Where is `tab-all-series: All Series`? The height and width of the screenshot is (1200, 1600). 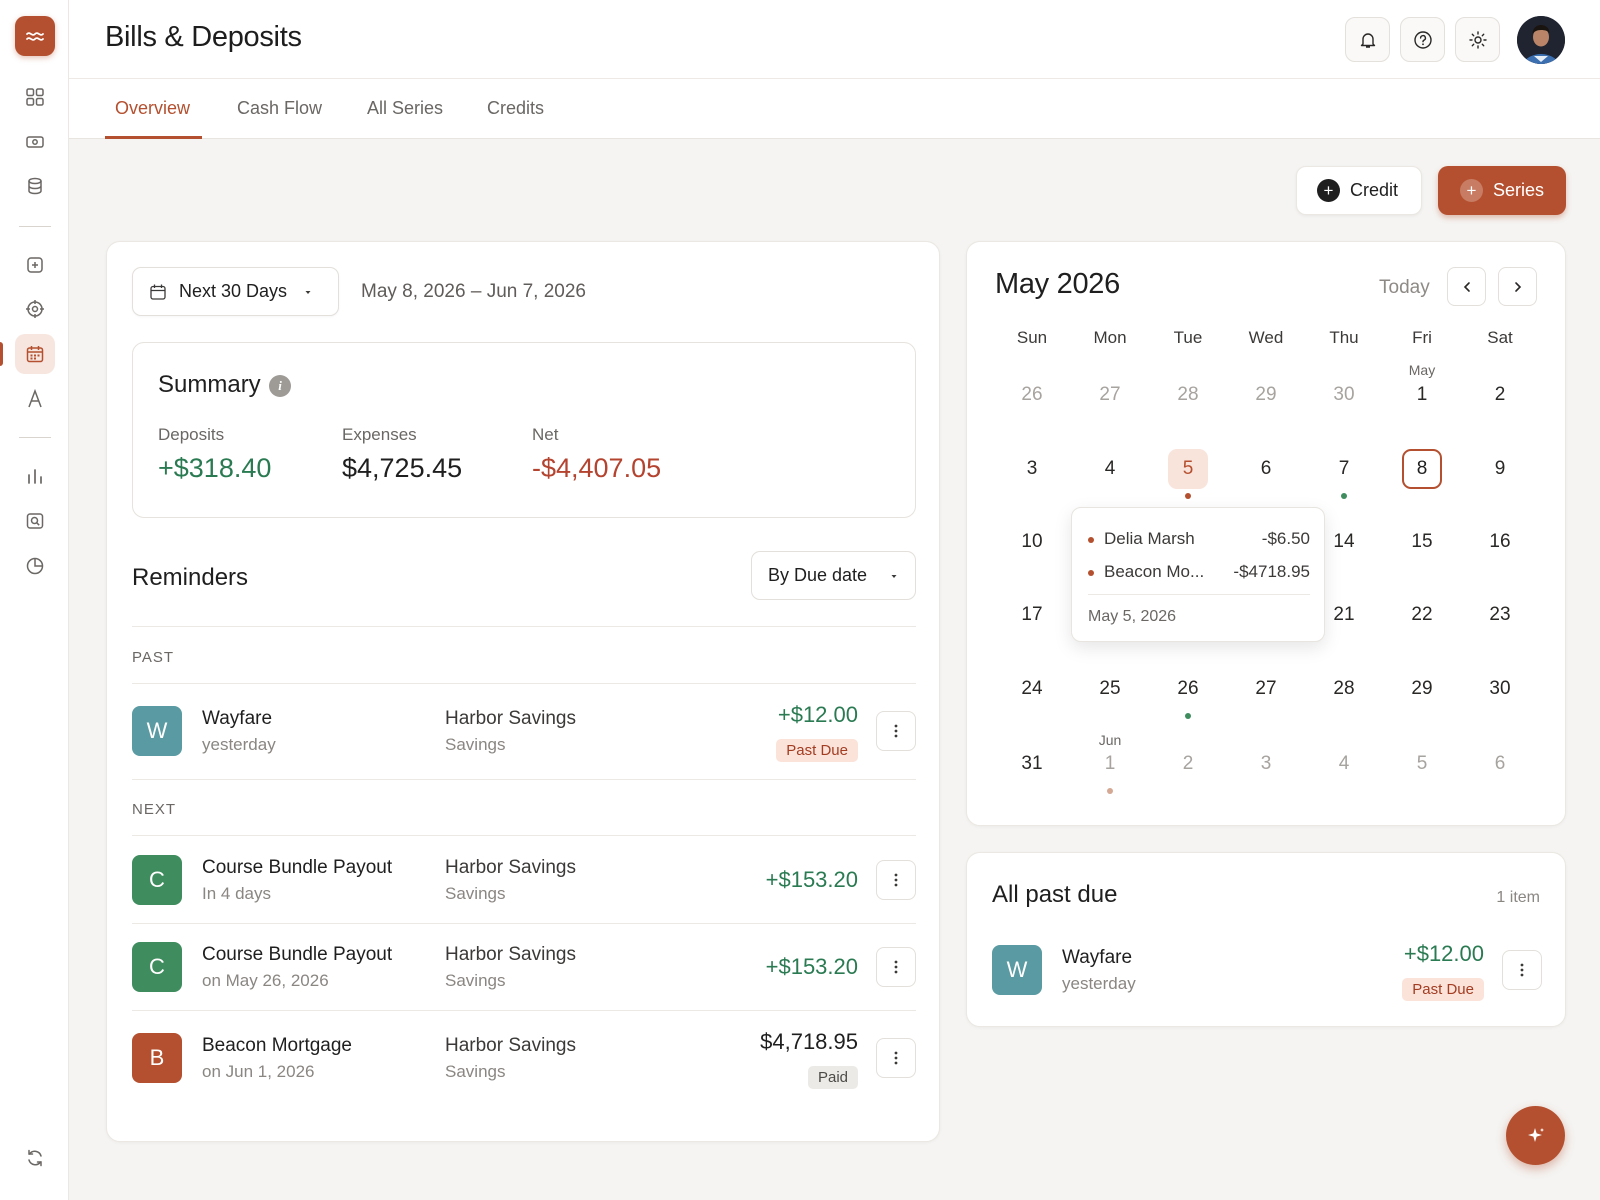 tab-all-series: All Series is located at coordinates (405, 108).